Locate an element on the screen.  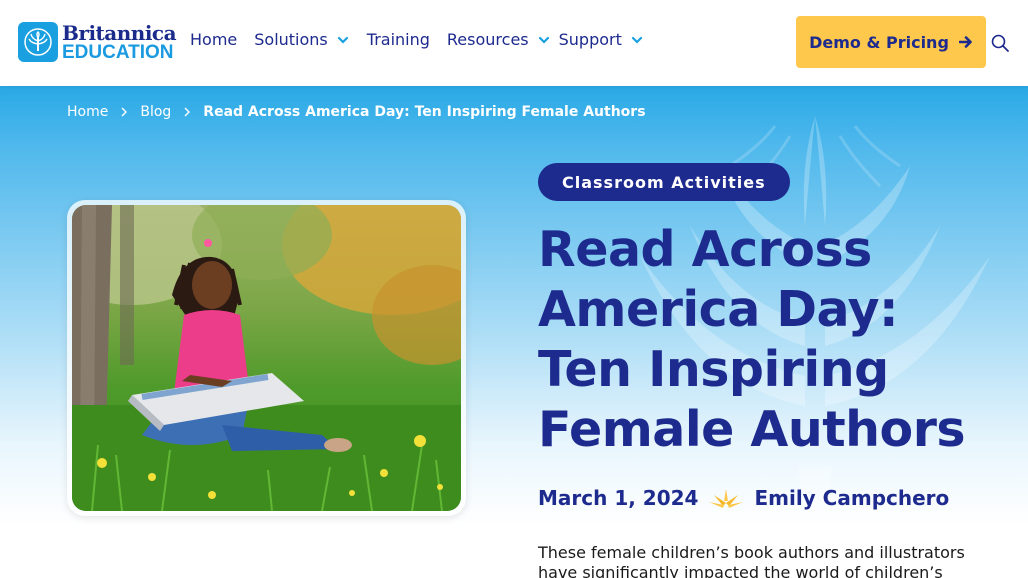
demo-pricing-label: Demo & Pricing is located at coordinates (879, 42).